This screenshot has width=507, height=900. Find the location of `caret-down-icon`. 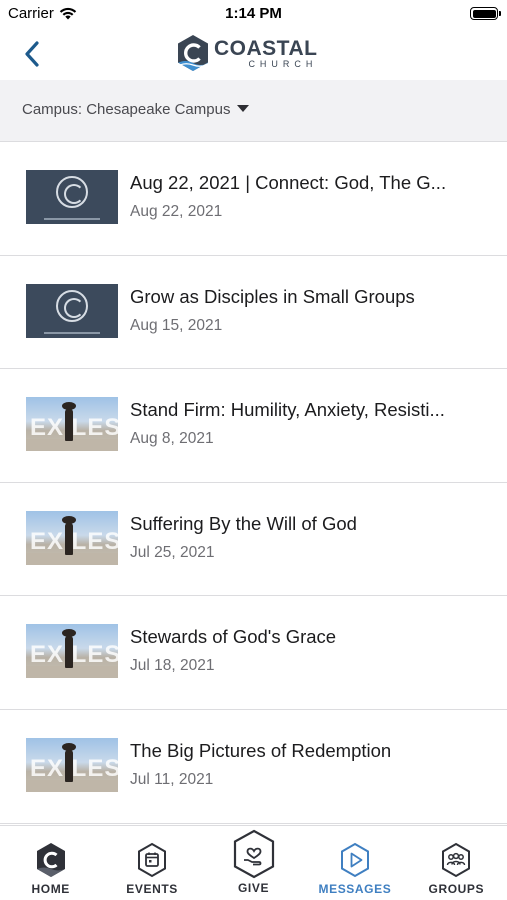

caret-down-icon is located at coordinates (243, 108).